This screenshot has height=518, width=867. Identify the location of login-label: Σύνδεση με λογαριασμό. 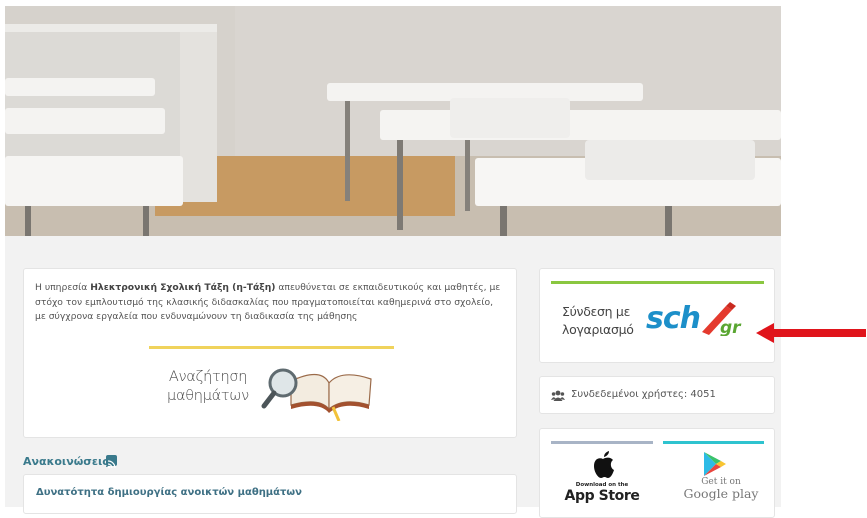
(598, 320).